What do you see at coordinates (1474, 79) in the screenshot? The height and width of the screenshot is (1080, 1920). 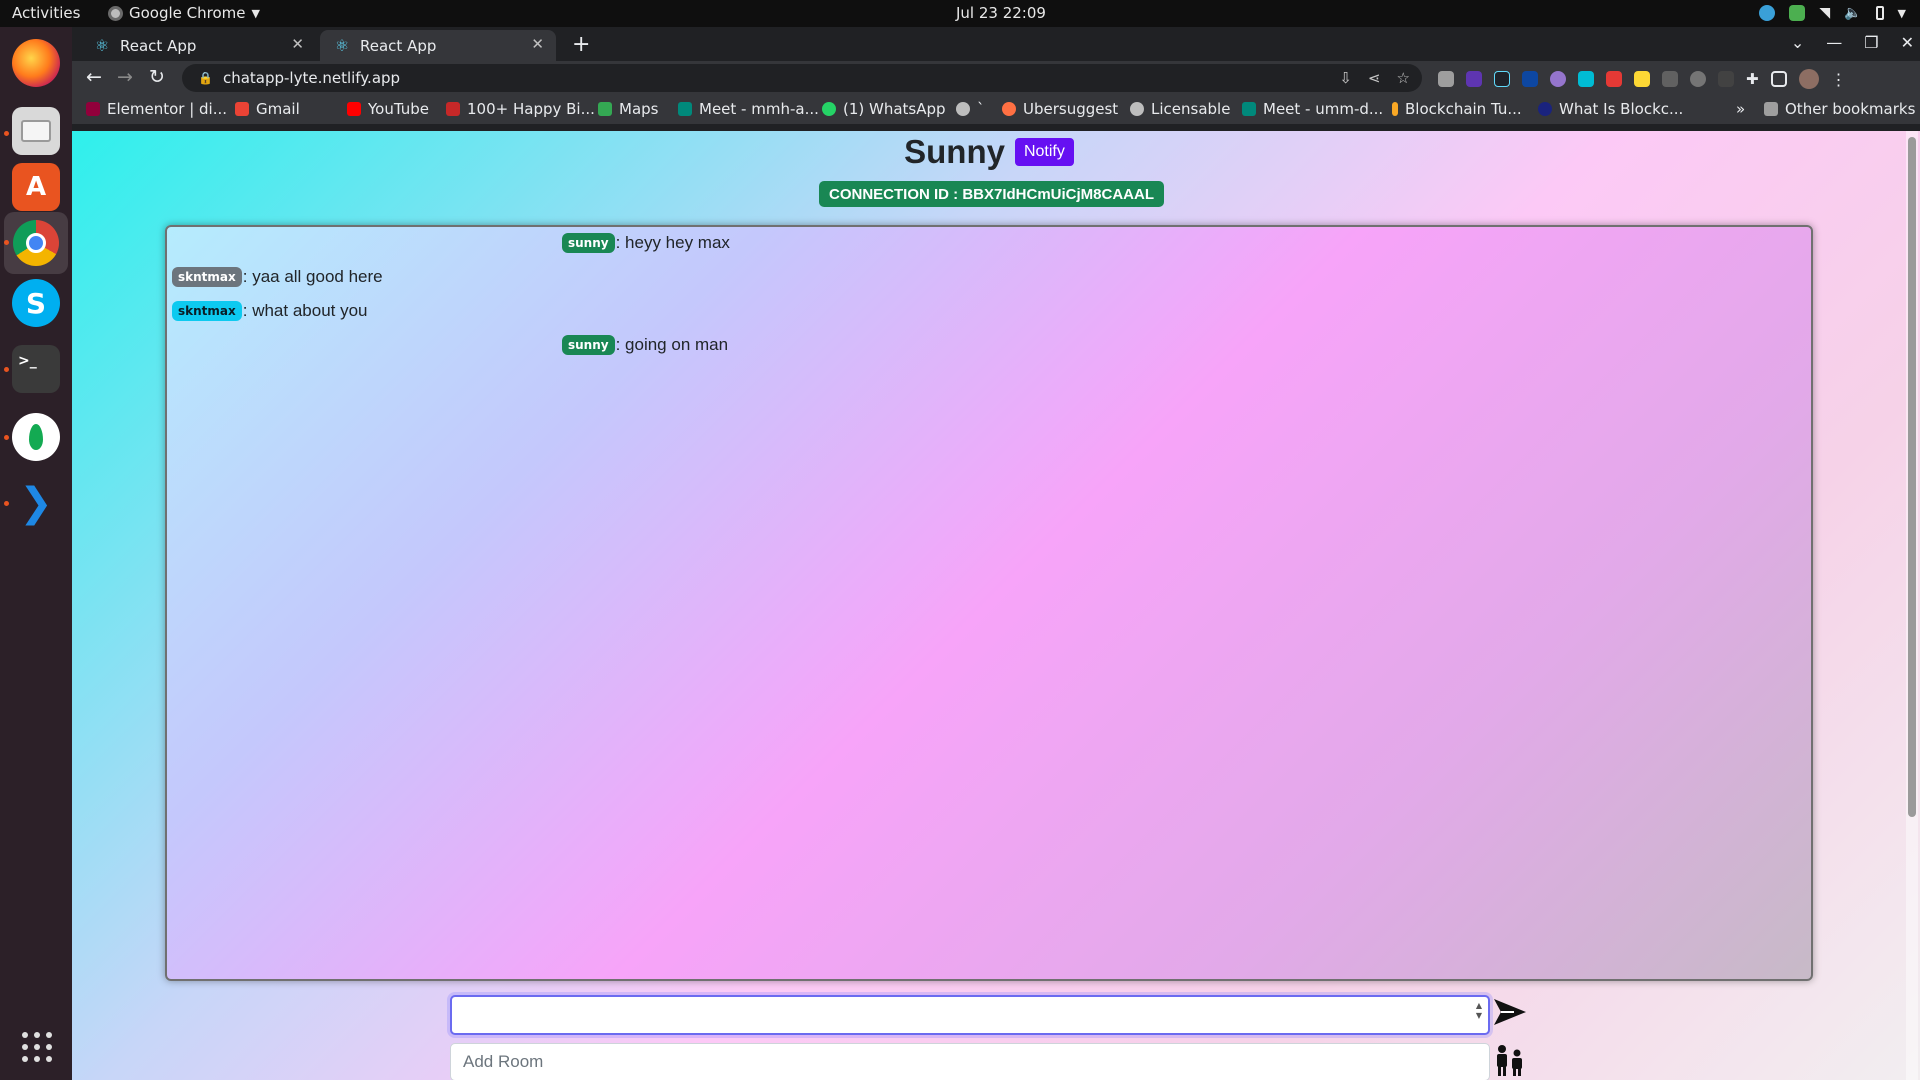 I see `infinity-extension-icon` at bounding box center [1474, 79].